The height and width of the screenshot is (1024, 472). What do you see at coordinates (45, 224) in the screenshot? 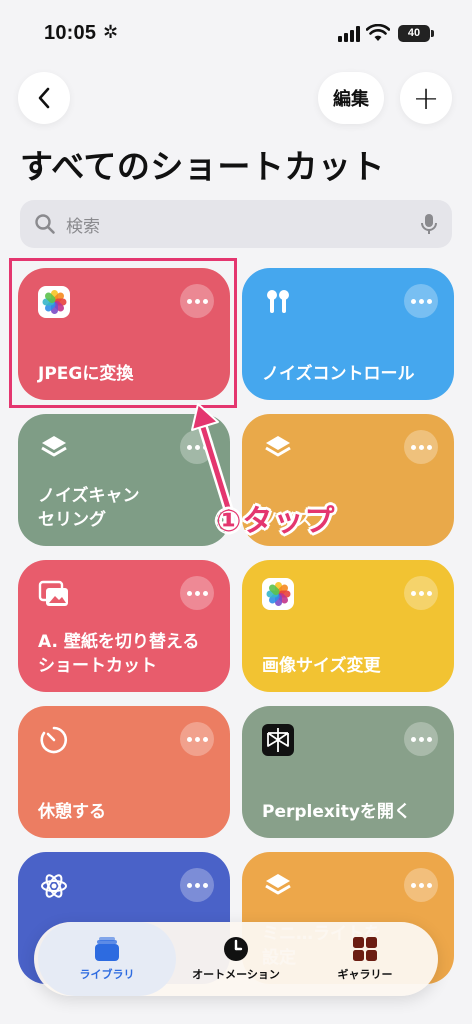
I see `search-icon` at bounding box center [45, 224].